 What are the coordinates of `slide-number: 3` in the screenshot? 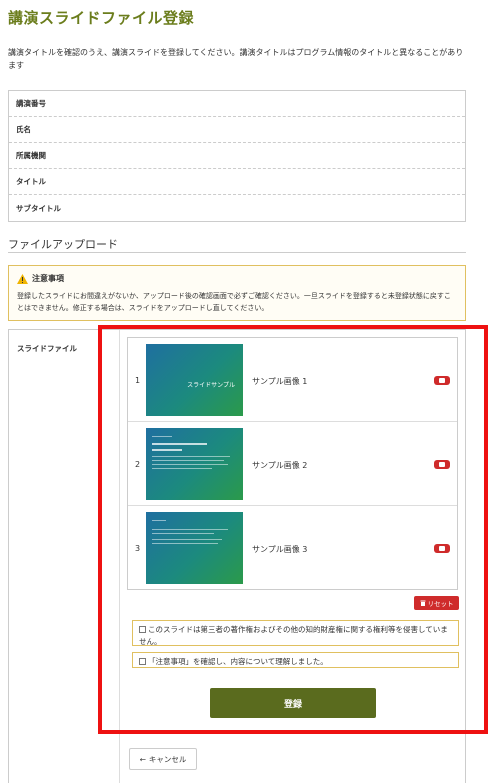 It's located at (138, 548).